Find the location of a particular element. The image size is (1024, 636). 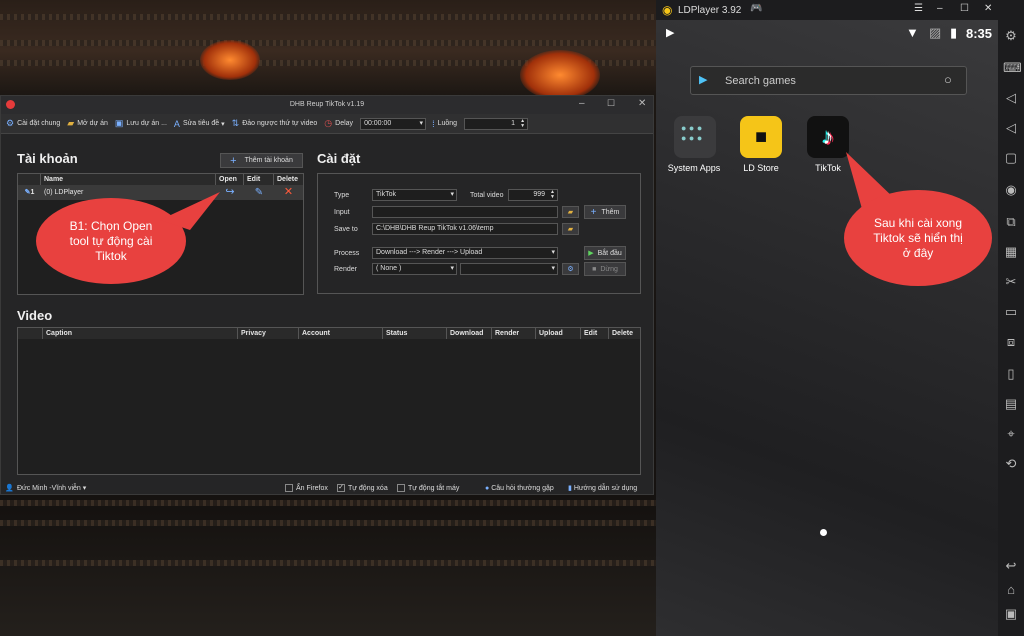

delay-input: 00:00:00 ▾ is located at coordinates (393, 123).